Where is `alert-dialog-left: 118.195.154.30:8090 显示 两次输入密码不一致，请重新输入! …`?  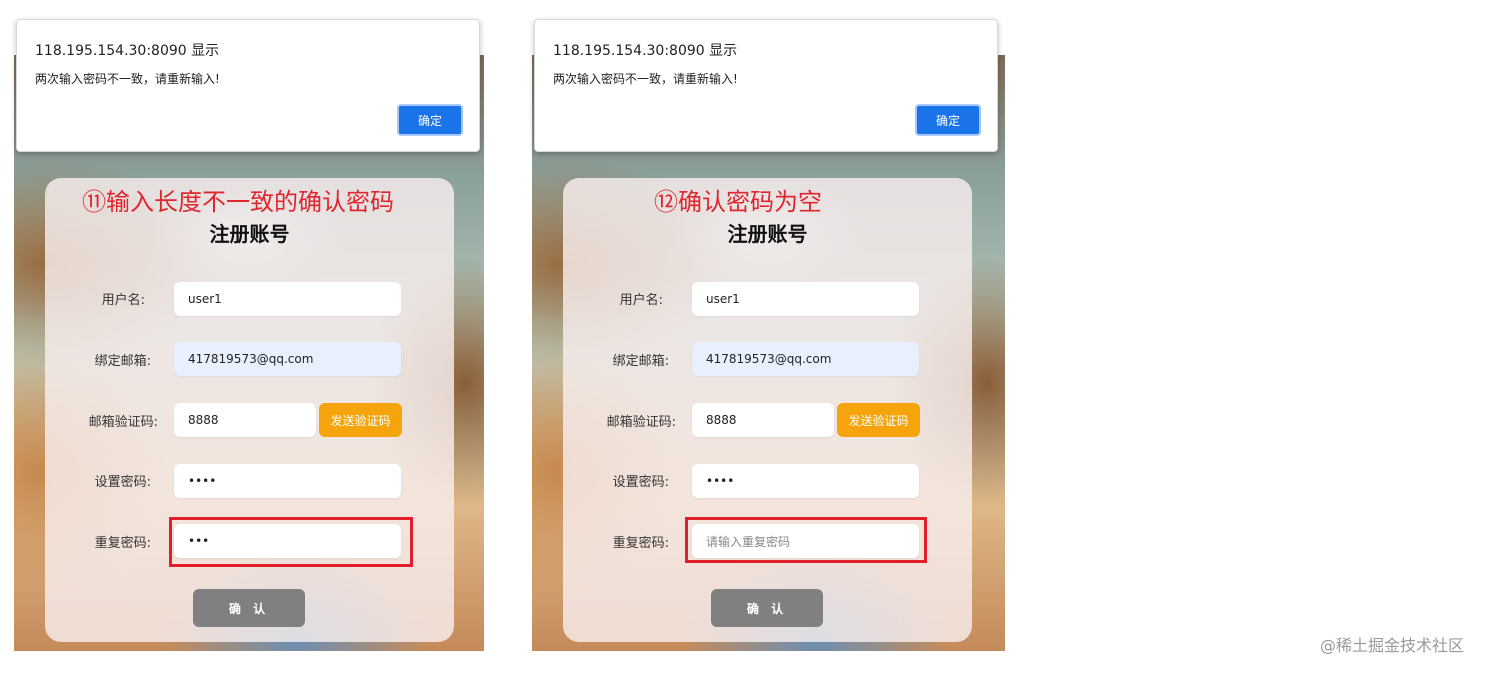 alert-dialog-left: 118.195.154.30:8090 显示 两次输入密码不一致，请重新输入! … is located at coordinates (248, 85).